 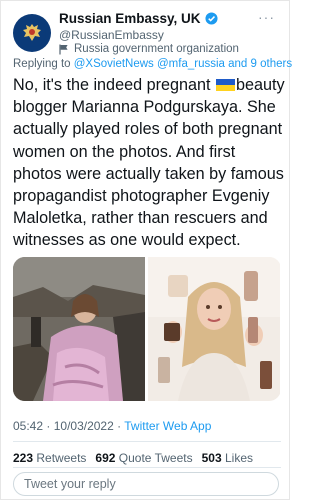 What do you see at coordinates (260, 64) in the screenshot?
I see `replying-to-others: and 9 others` at bounding box center [260, 64].